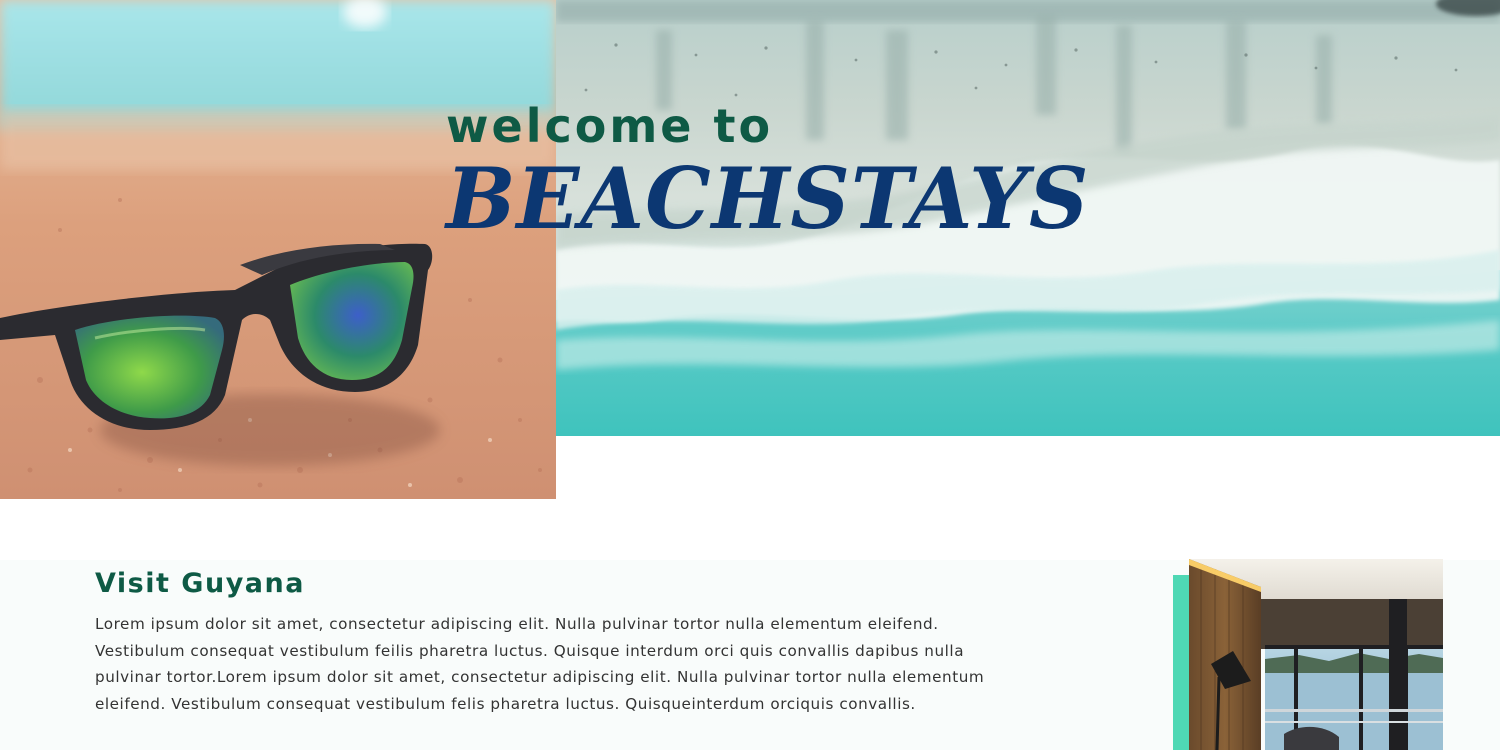 This screenshot has height=750, width=1500. I want to click on section-title: Visit Guyana, so click(200, 583).